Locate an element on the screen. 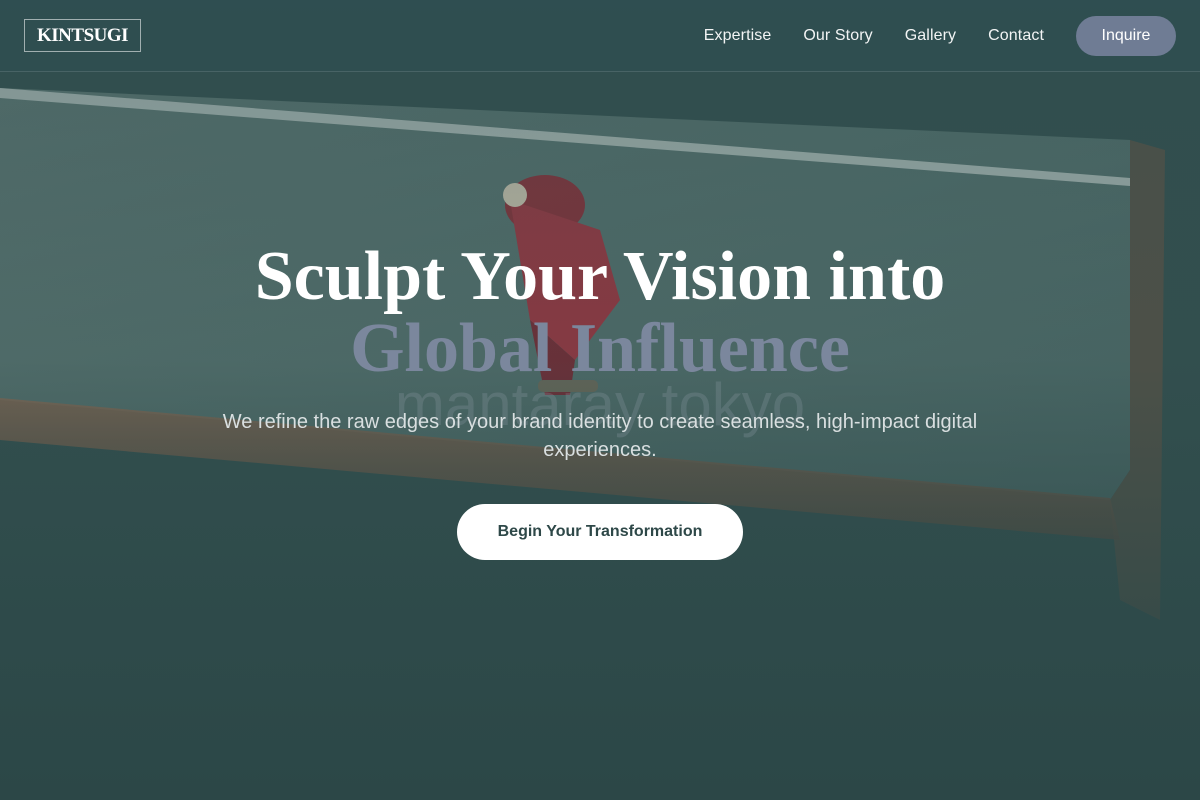 The width and height of the screenshot is (1200, 800). nav-link-contact: Contact is located at coordinates (1016, 36).